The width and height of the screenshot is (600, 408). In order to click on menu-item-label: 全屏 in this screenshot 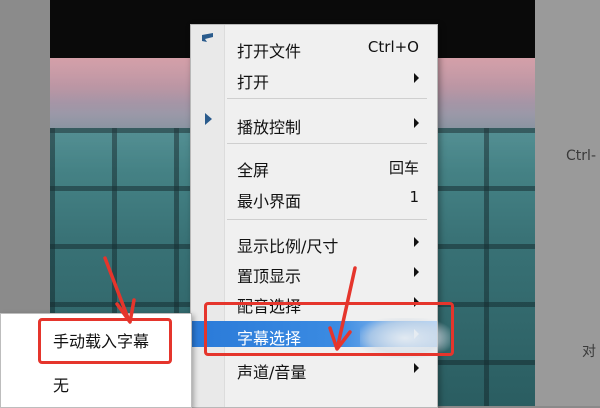, I will do `click(253, 170)`.